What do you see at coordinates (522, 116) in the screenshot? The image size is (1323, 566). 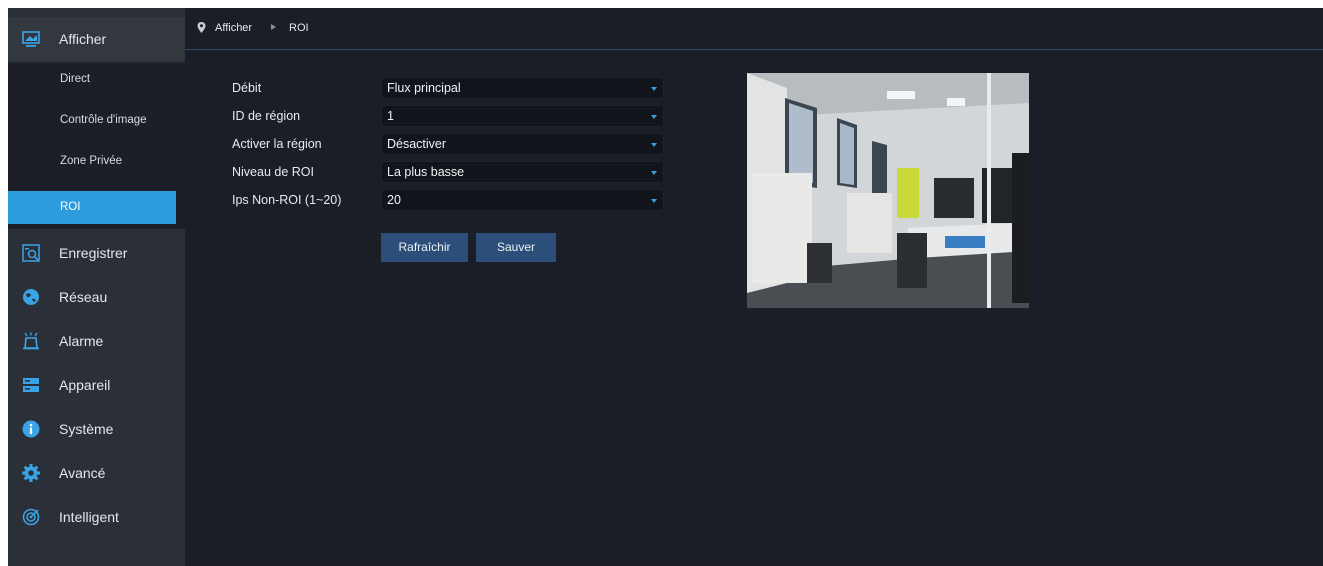 I see `region-id-select: 1` at bounding box center [522, 116].